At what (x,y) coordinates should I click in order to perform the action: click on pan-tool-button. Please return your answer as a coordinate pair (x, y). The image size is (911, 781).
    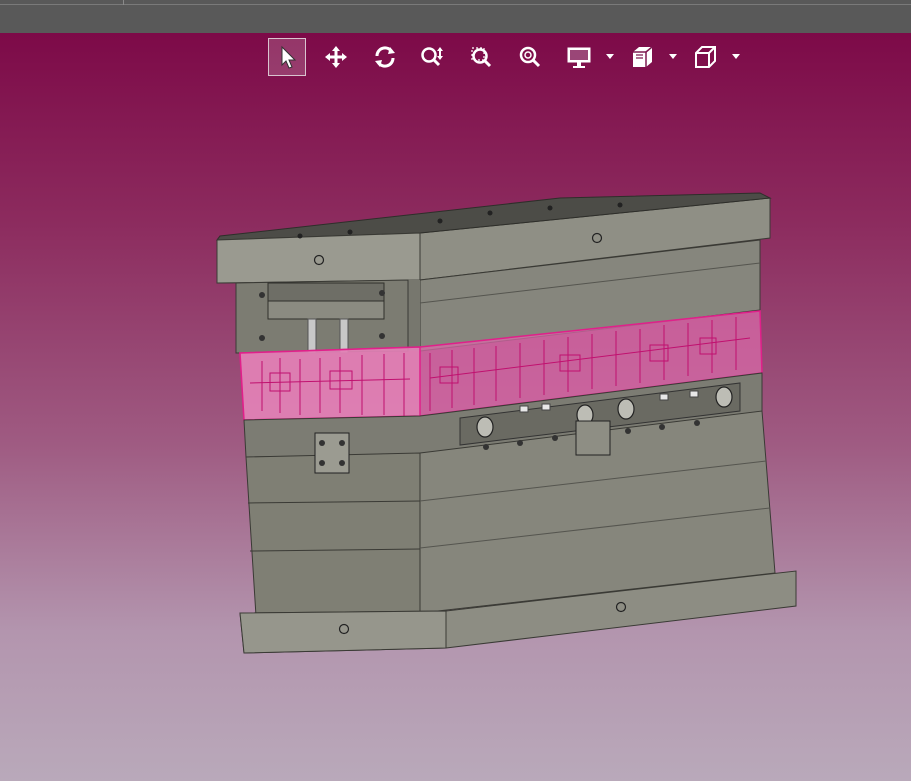
    Looking at the image, I should click on (336, 57).